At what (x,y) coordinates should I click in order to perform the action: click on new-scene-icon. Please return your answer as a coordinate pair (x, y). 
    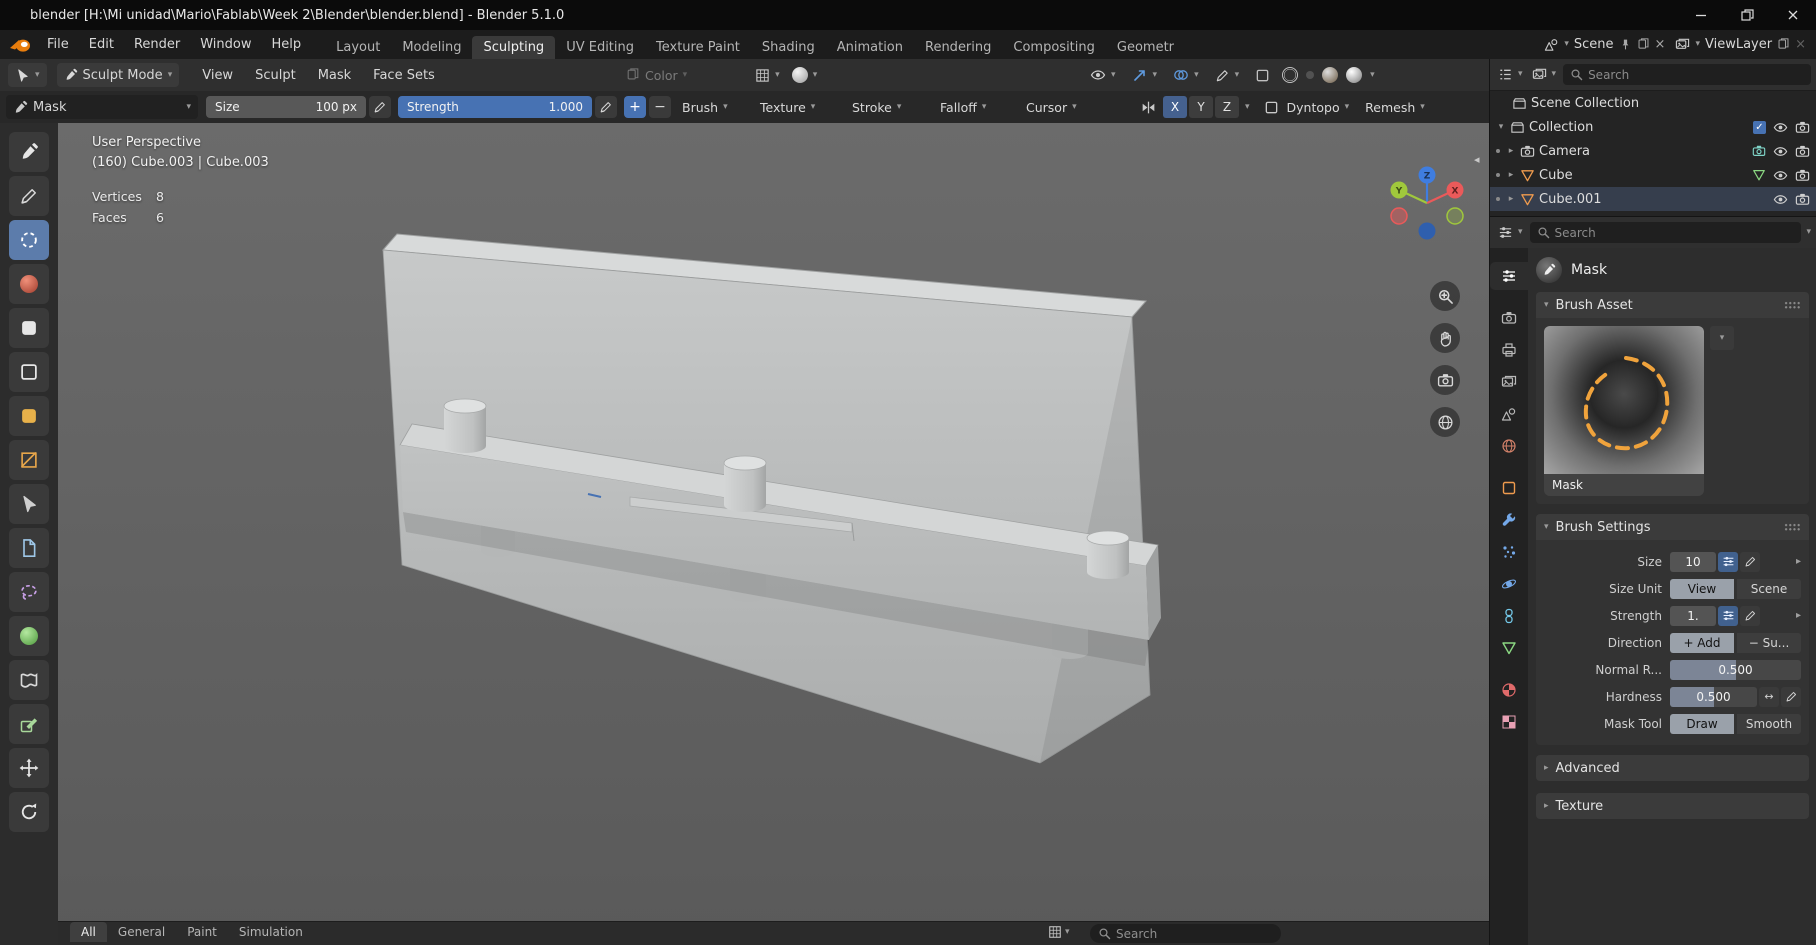
    Looking at the image, I should click on (1643, 44).